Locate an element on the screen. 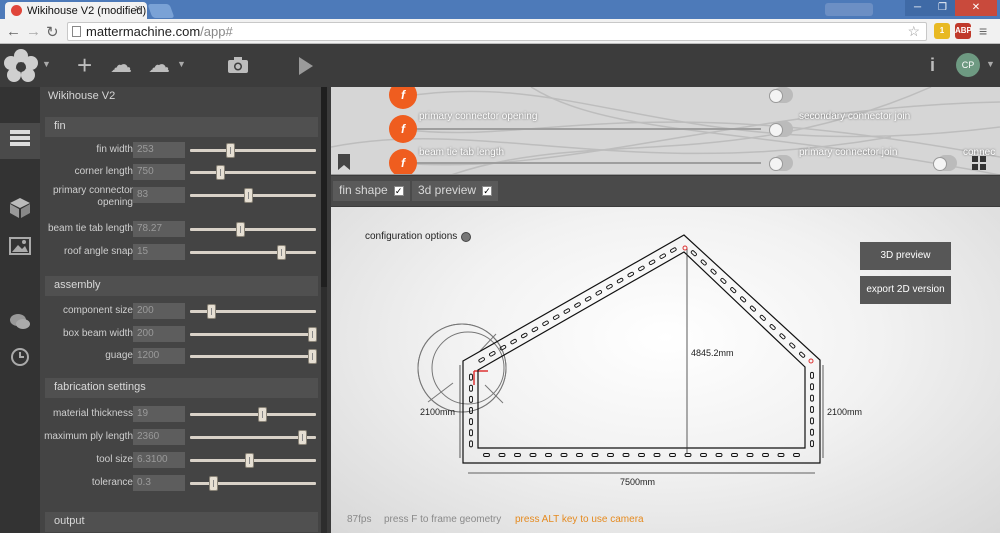 The width and height of the screenshot is (1000, 533). close-window-icon: ✕ is located at coordinates (976, 8).